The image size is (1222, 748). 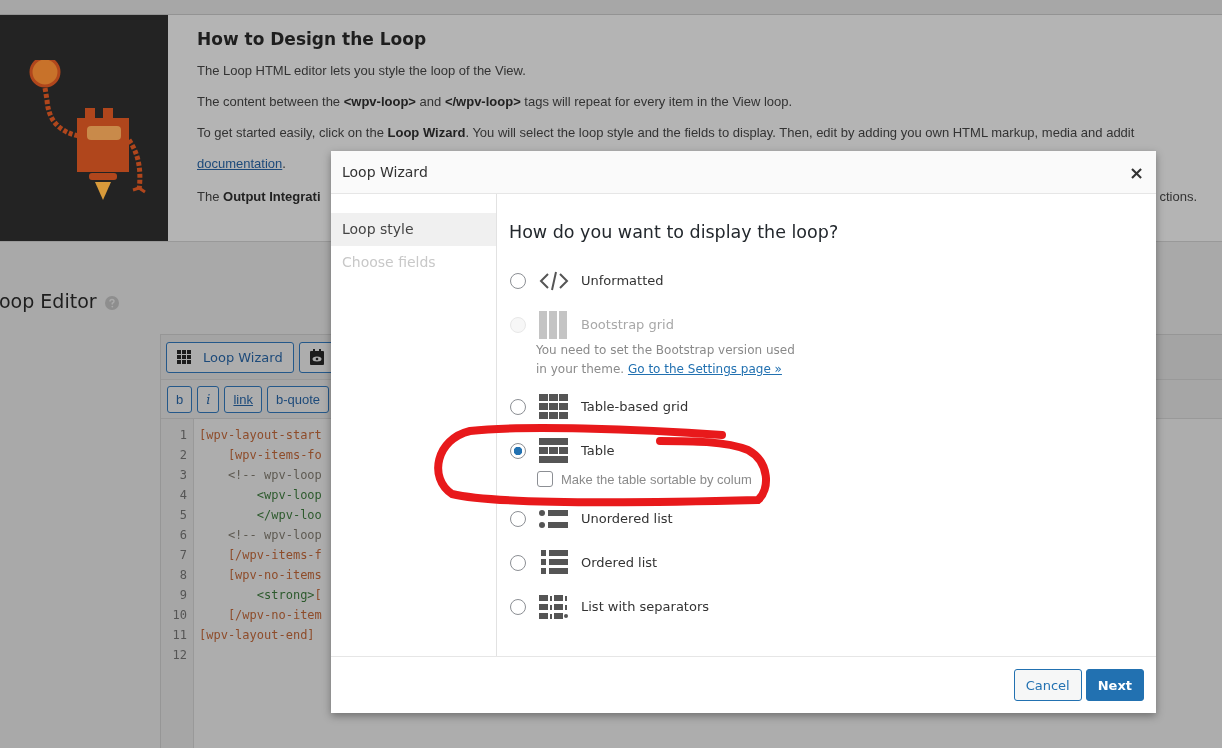 What do you see at coordinates (598, 450) in the screenshot?
I see `option-label: Table` at bounding box center [598, 450].